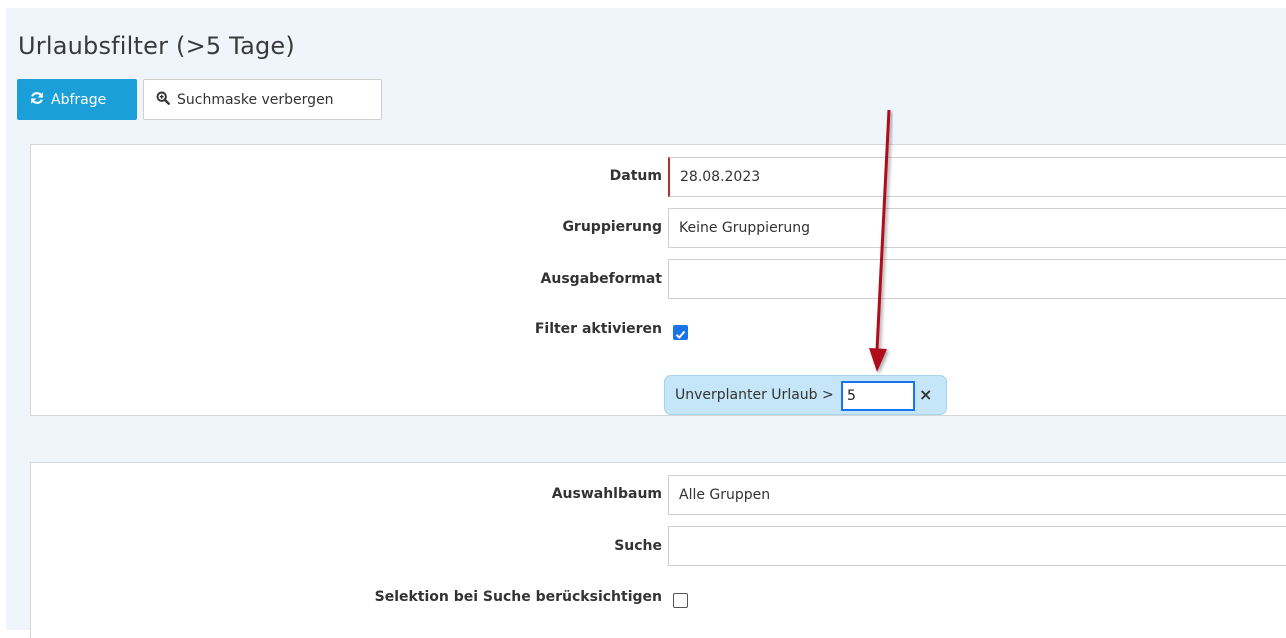 The width and height of the screenshot is (1286, 638). Describe the element at coordinates (601, 279) in the screenshot. I see `ausgabeformat-label: Ausgabeformat` at that location.